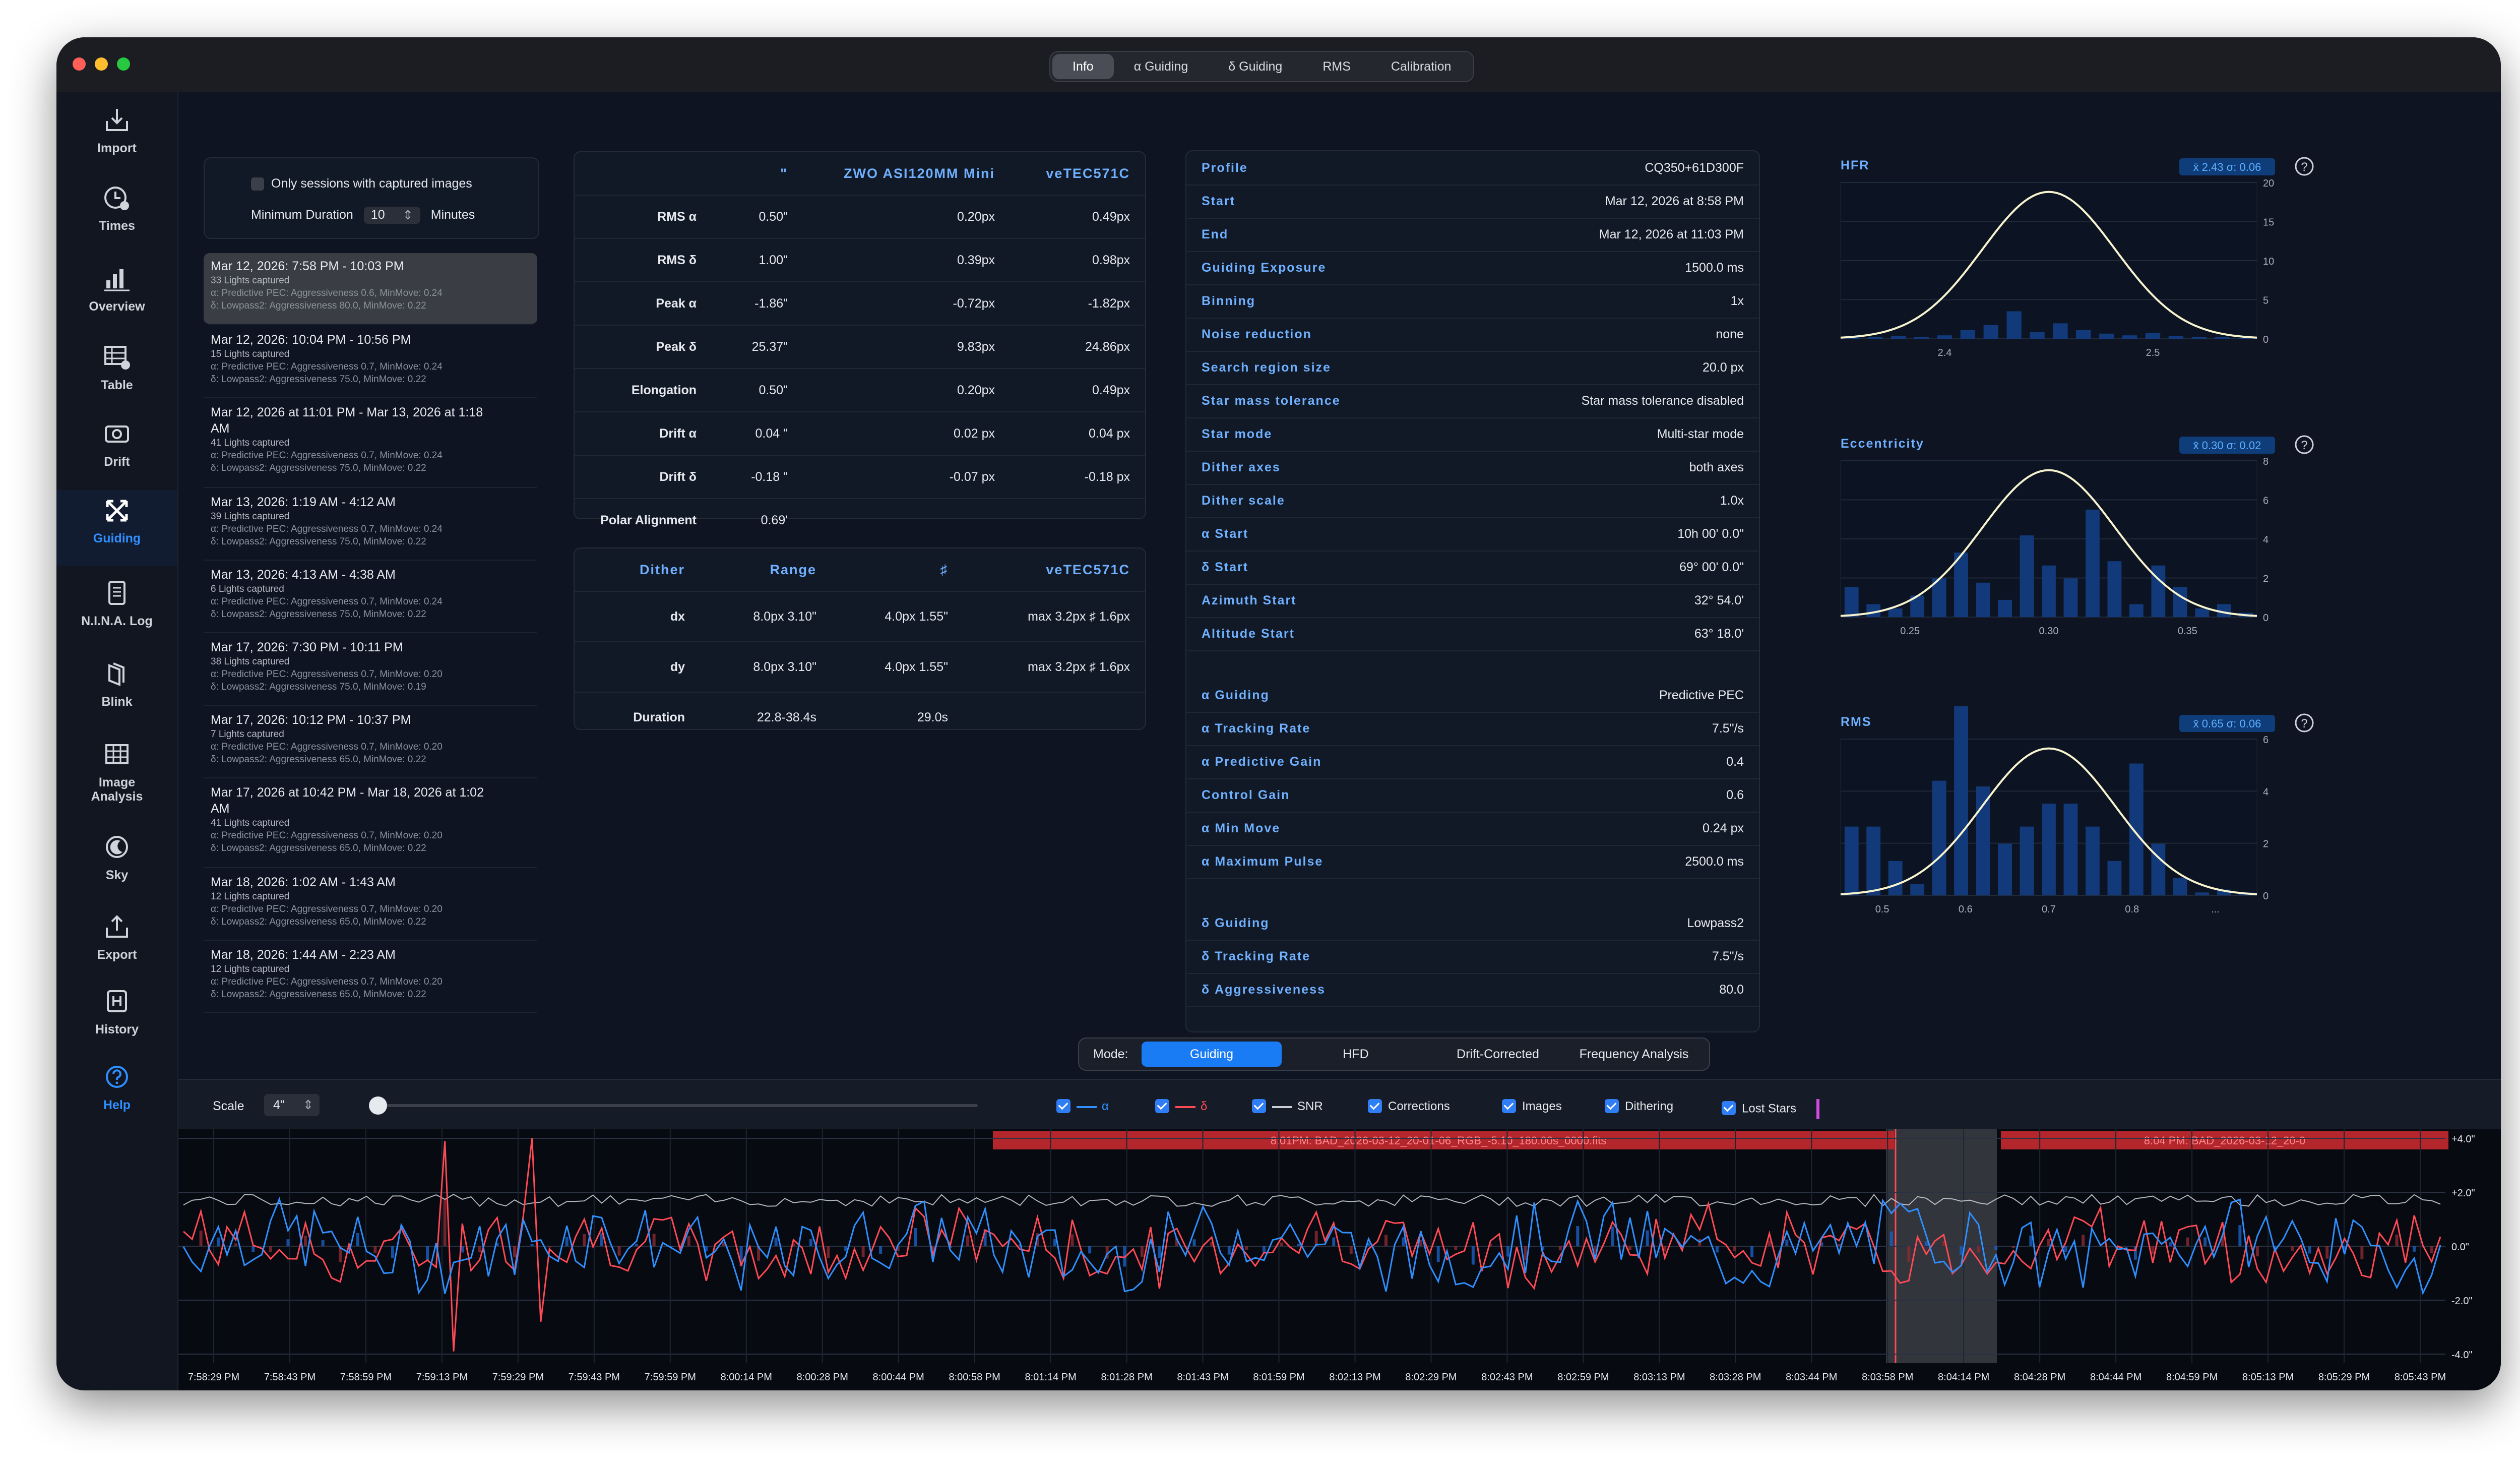 The image size is (2520, 1465). What do you see at coordinates (1236, 923) in the screenshot?
I see `info-key: δ Guiding` at bounding box center [1236, 923].